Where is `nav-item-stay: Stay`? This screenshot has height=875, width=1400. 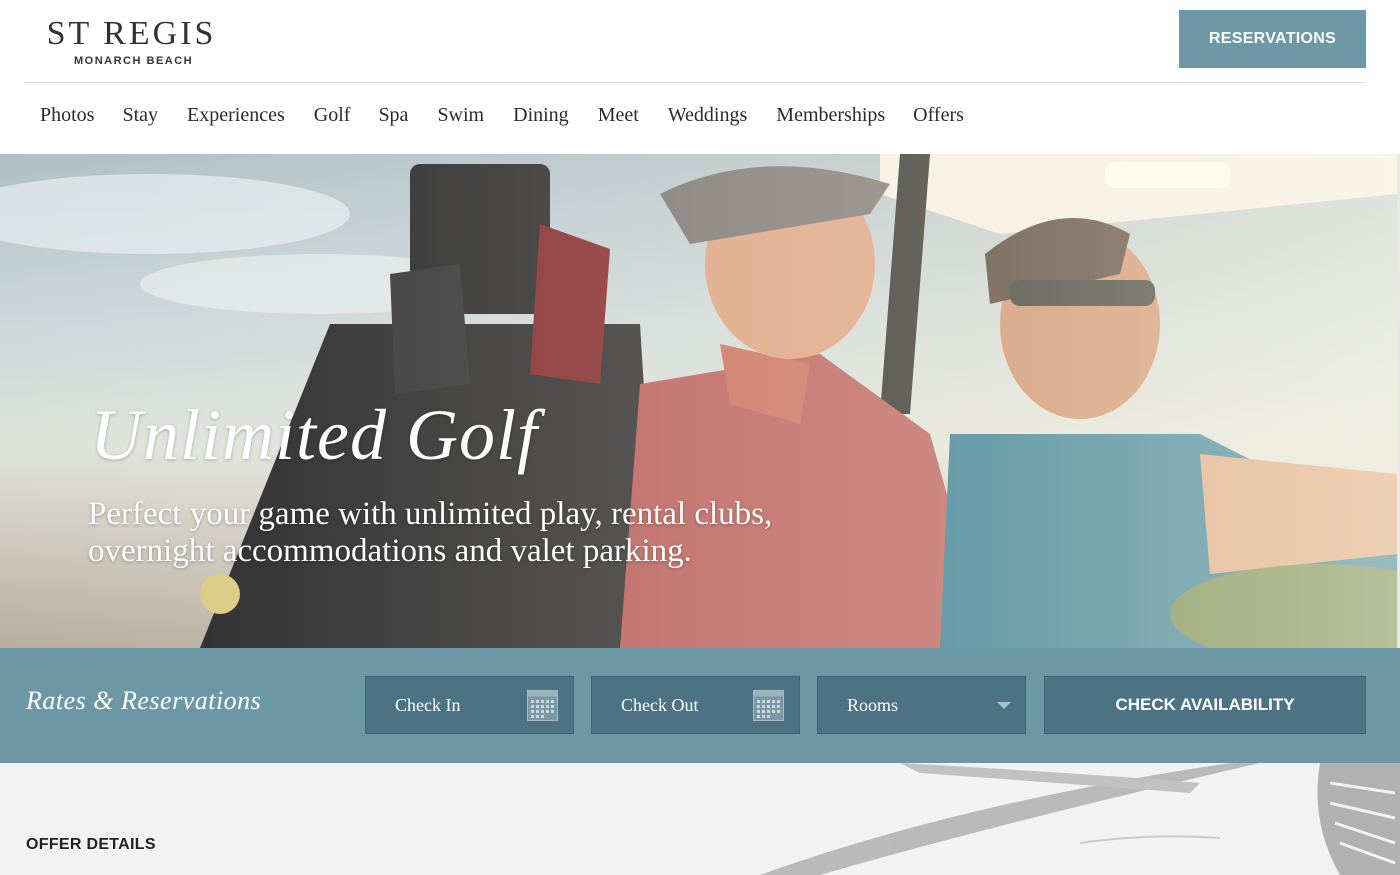 nav-item-stay: Stay is located at coordinates (140, 115).